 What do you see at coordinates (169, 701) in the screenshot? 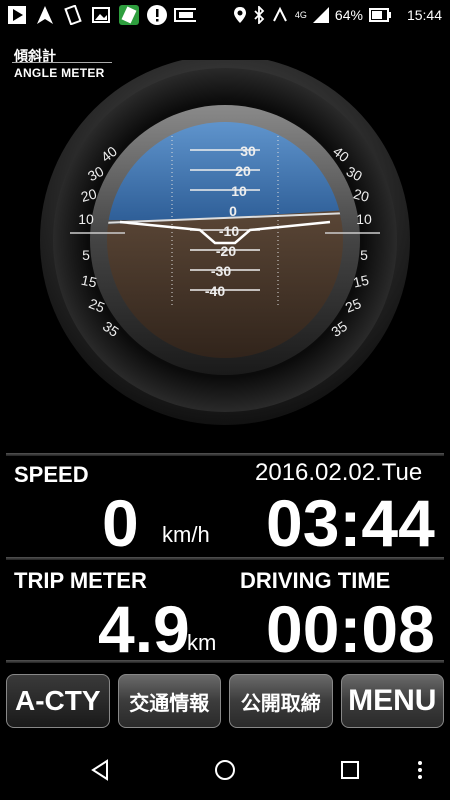
I see `traffic-info-button: 交通情報` at bounding box center [169, 701].